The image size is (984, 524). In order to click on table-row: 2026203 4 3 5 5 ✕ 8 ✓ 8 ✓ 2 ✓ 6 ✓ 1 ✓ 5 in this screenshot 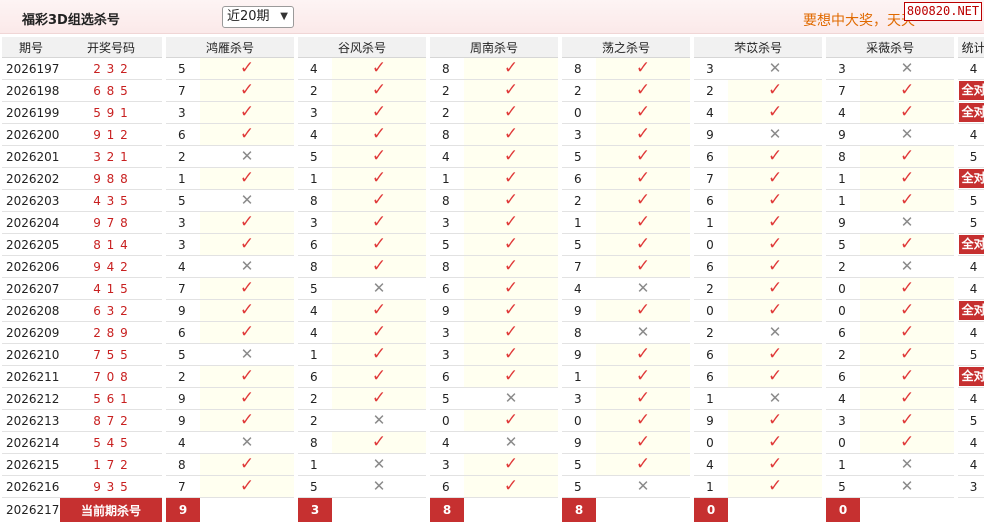, I will do `click(493, 201)`.